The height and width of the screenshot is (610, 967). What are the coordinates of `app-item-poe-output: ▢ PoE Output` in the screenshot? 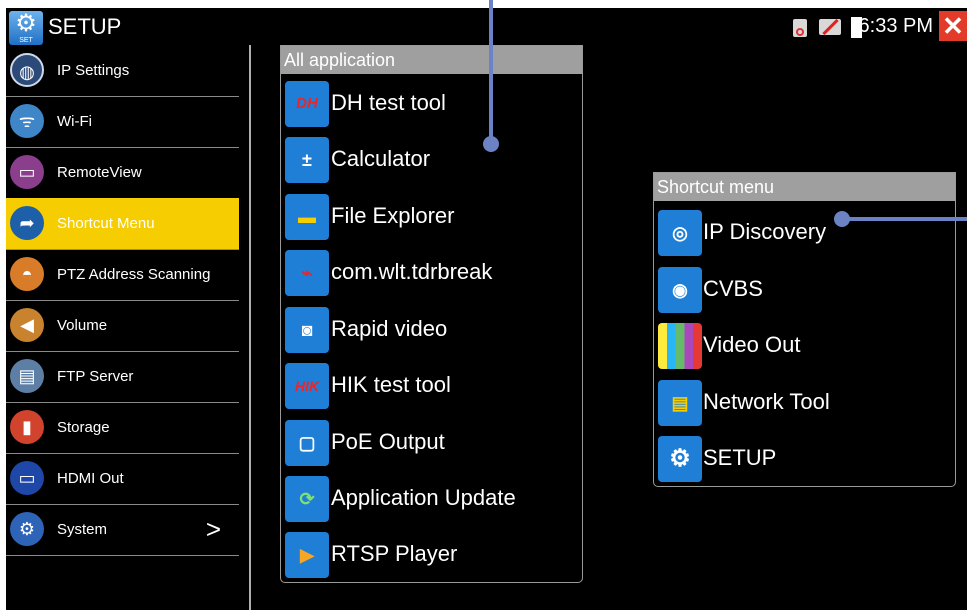 It's located at (431, 443).